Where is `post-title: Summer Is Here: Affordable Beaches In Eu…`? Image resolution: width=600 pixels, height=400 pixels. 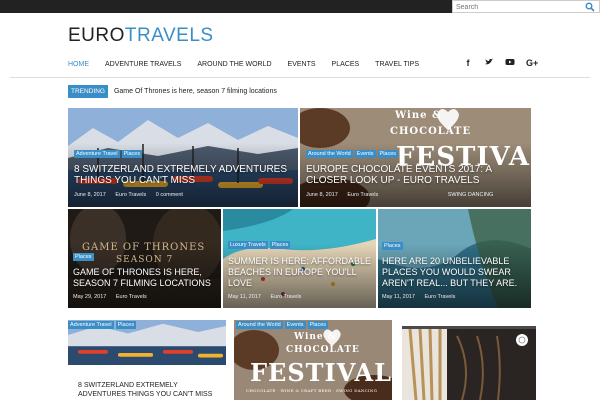
post-title: Summer Is Here: Affordable Beaches In Eu… is located at coordinates (302, 272).